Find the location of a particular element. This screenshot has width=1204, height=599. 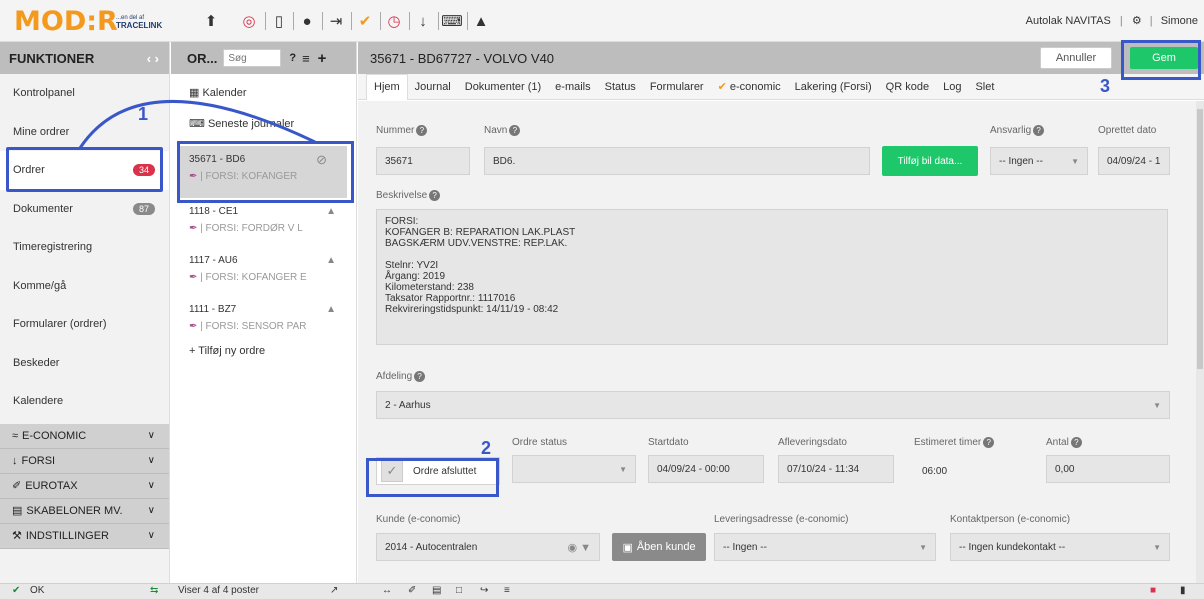

afdeling-label: Afdeling? is located at coordinates (401, 376).